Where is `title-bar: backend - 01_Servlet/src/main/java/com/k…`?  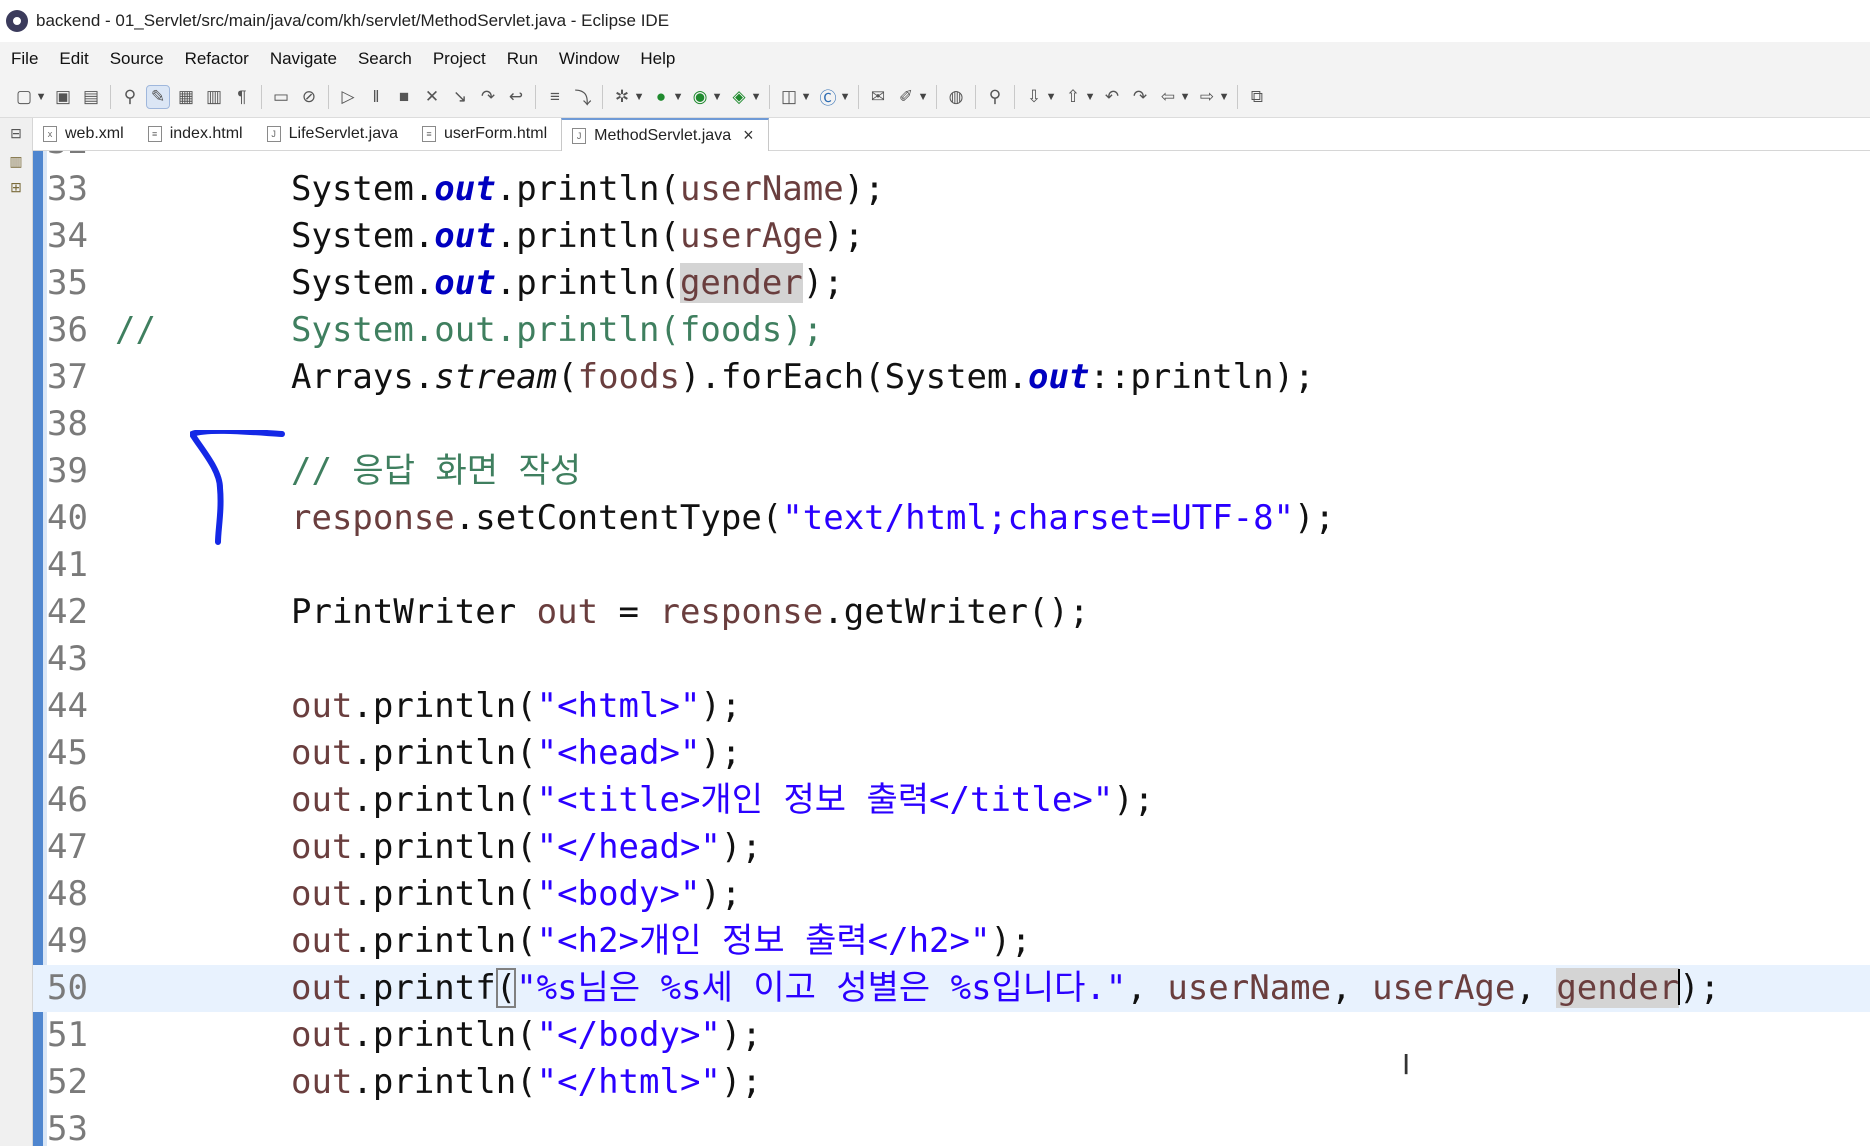 title-bar: backend - 01_Servlet/src/main/java/com/k… is located at coordinates (935, 21).